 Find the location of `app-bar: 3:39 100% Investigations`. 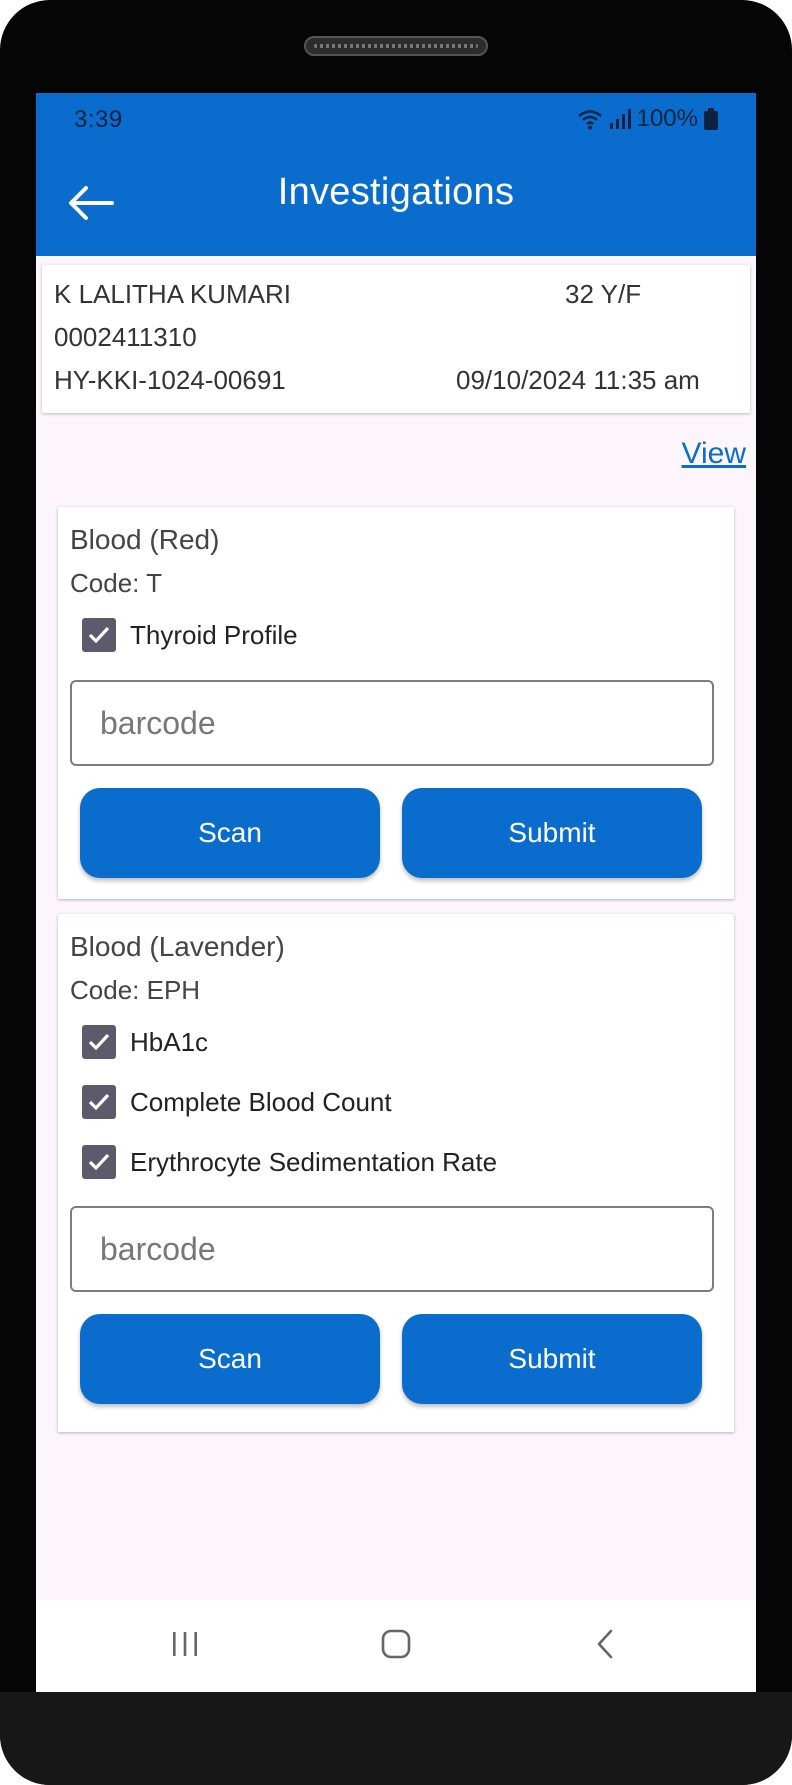

app-bar: 3:39 100% Investigations is located at coordinates (396, 174).